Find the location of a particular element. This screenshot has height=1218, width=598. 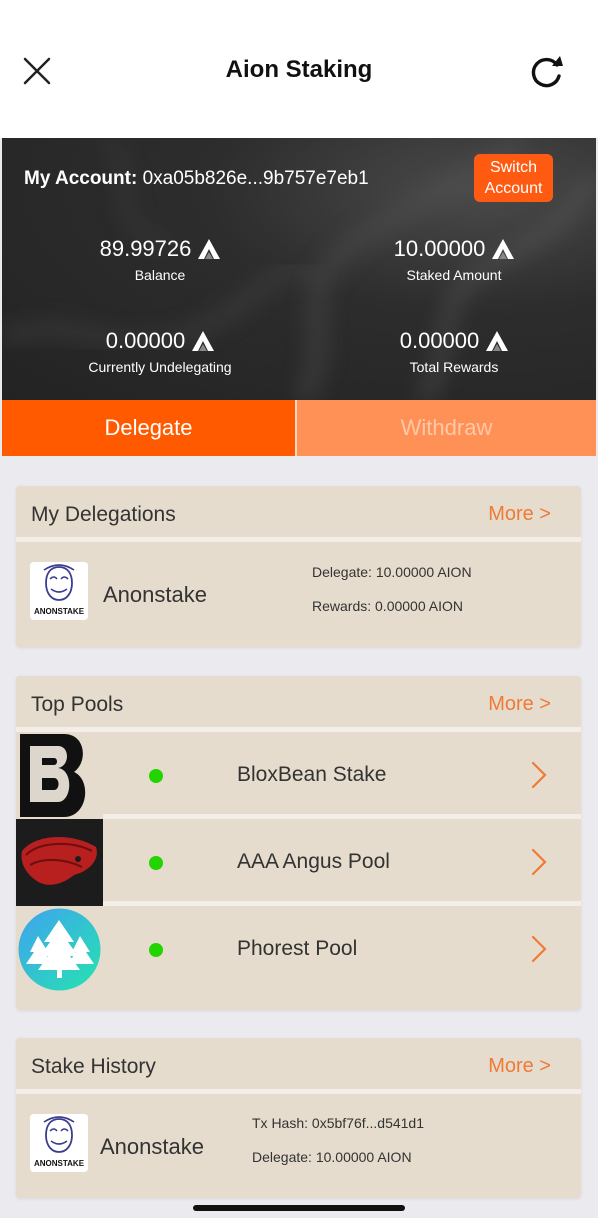

delegation-rewards: Rewards: 0.00000 AION is located at coordinates (387, 606).